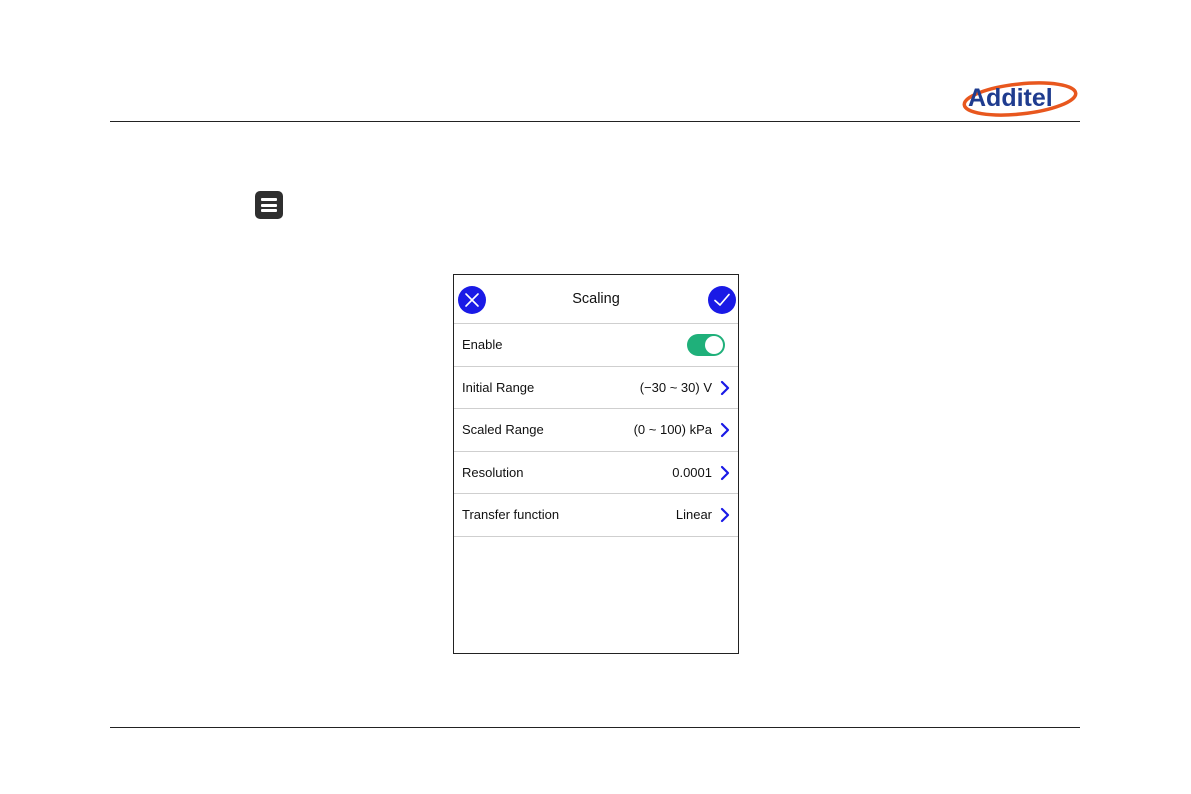 This screenshot has height=794, width=1191. Describe the element at coordinates (482, 345) in the screenshot. I see `row-label: Enable` at that location.